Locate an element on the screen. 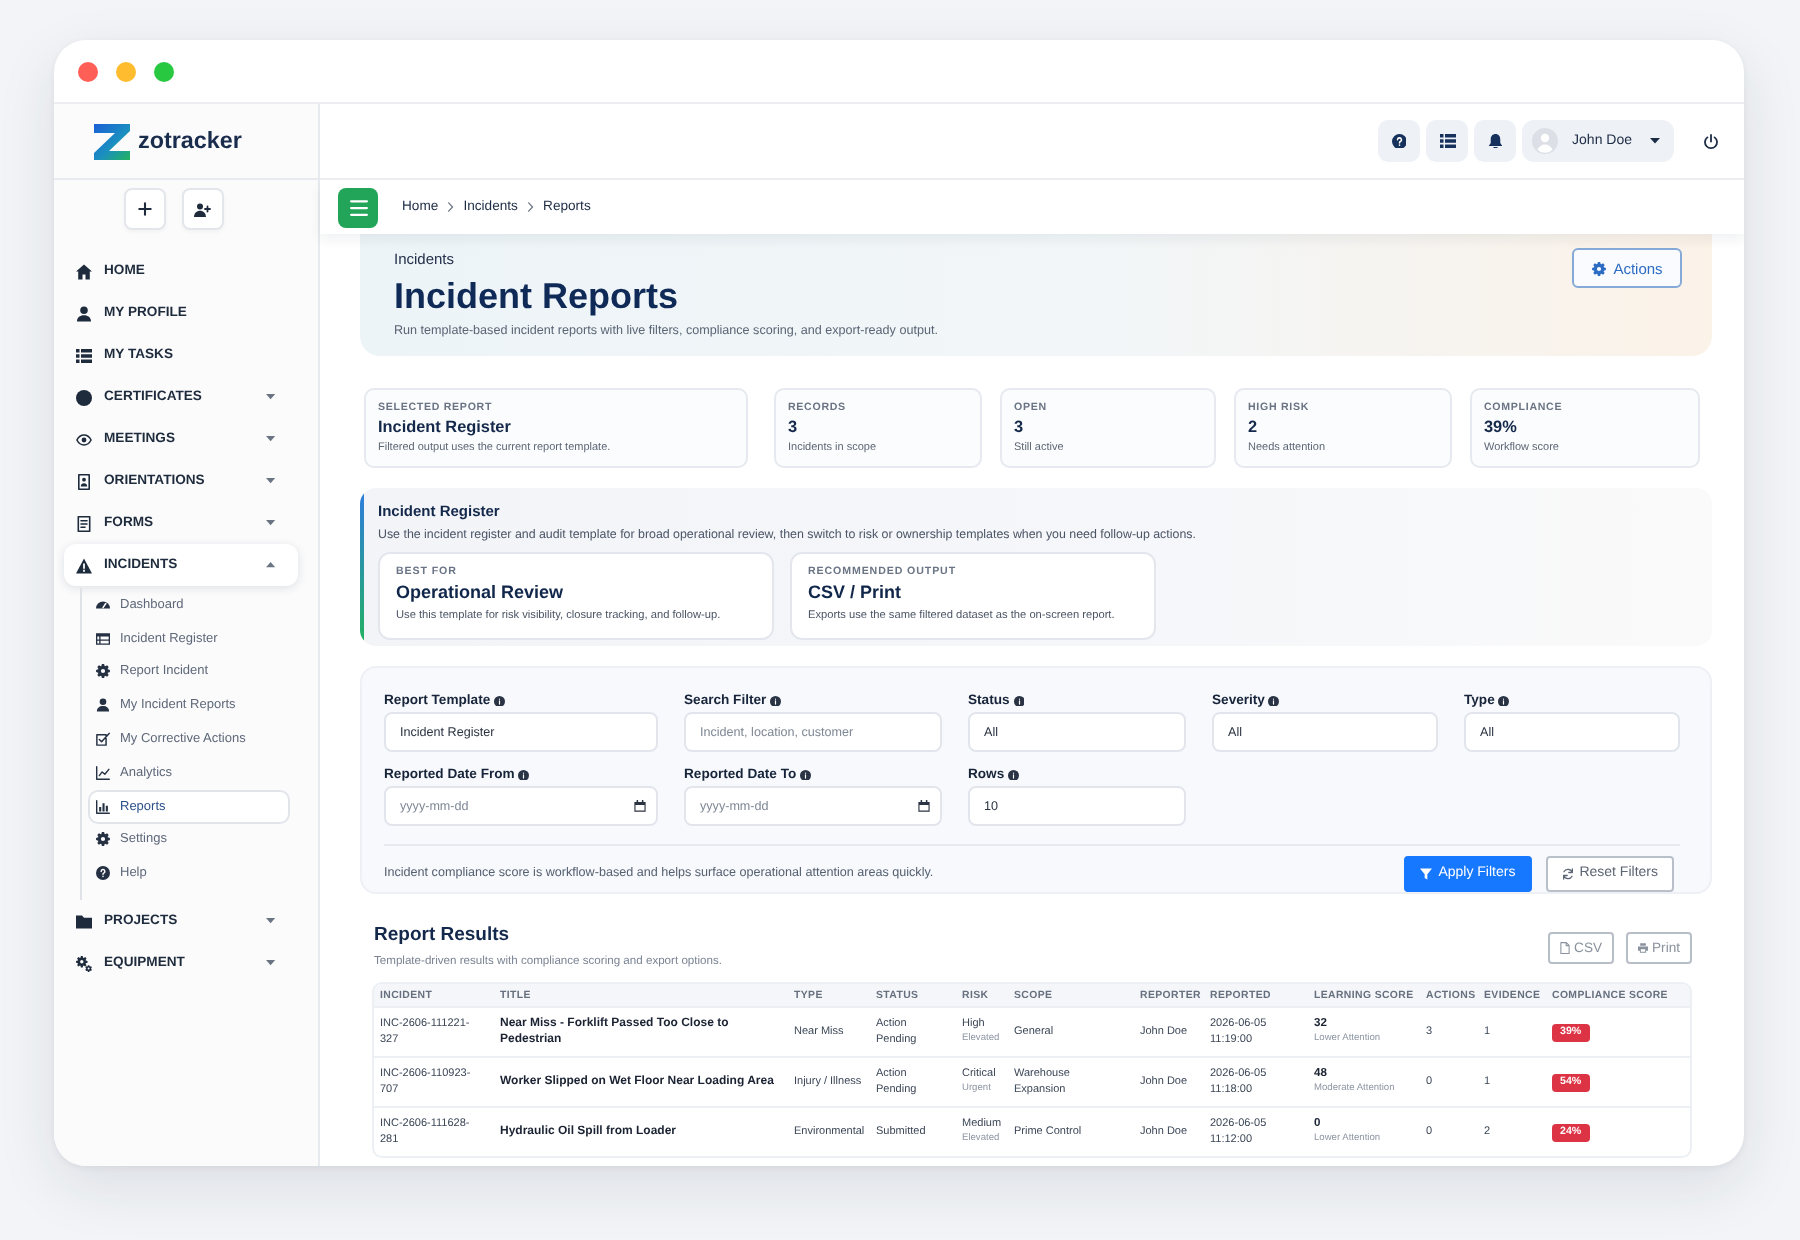  plus-icon is located at coordinates (145, 209).